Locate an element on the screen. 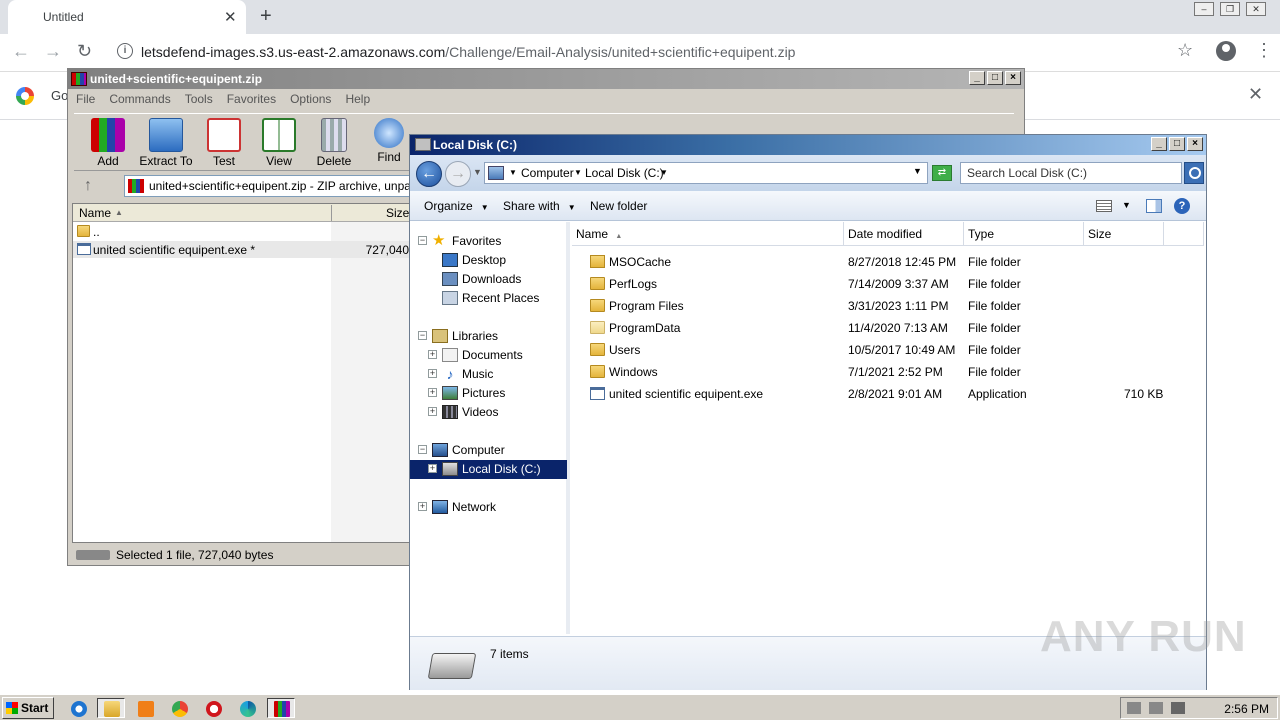 The width and height of the screenshot is (1280, 720). preview-pane-icon is located at coordinates (1154, 206).